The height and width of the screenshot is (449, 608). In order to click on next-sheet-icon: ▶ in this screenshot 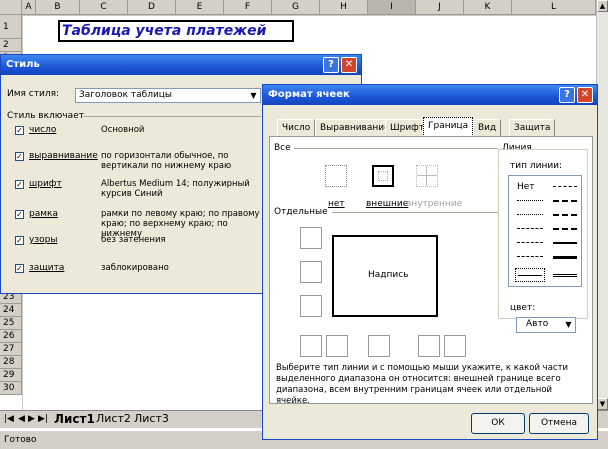, I will do `click(31, 419)`.